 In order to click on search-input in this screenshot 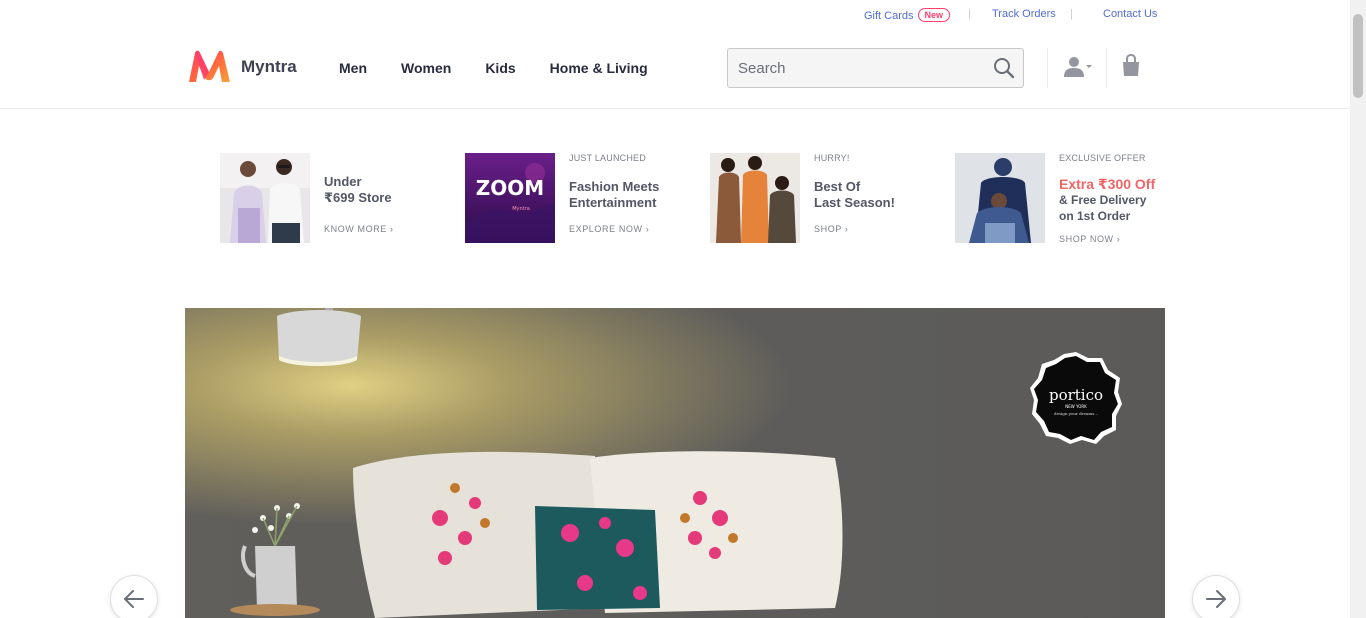, I will do `click(855, 68)`.